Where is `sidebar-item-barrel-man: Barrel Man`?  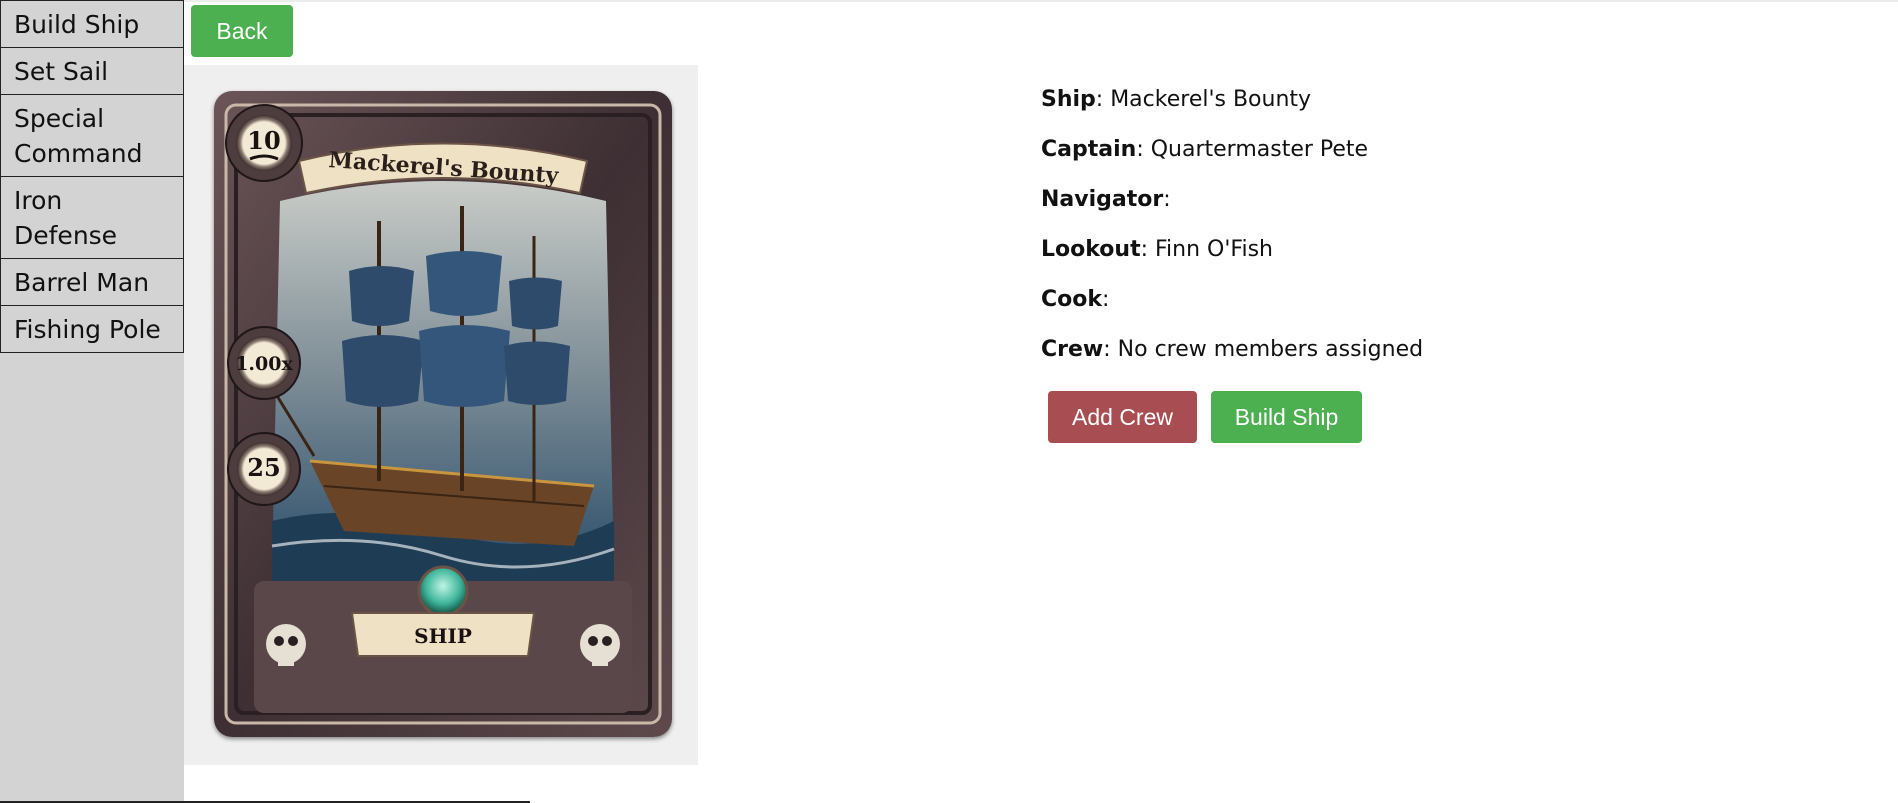 sidebar-item-barrel-man: Barrel Man is located at coordinates (92, 282).